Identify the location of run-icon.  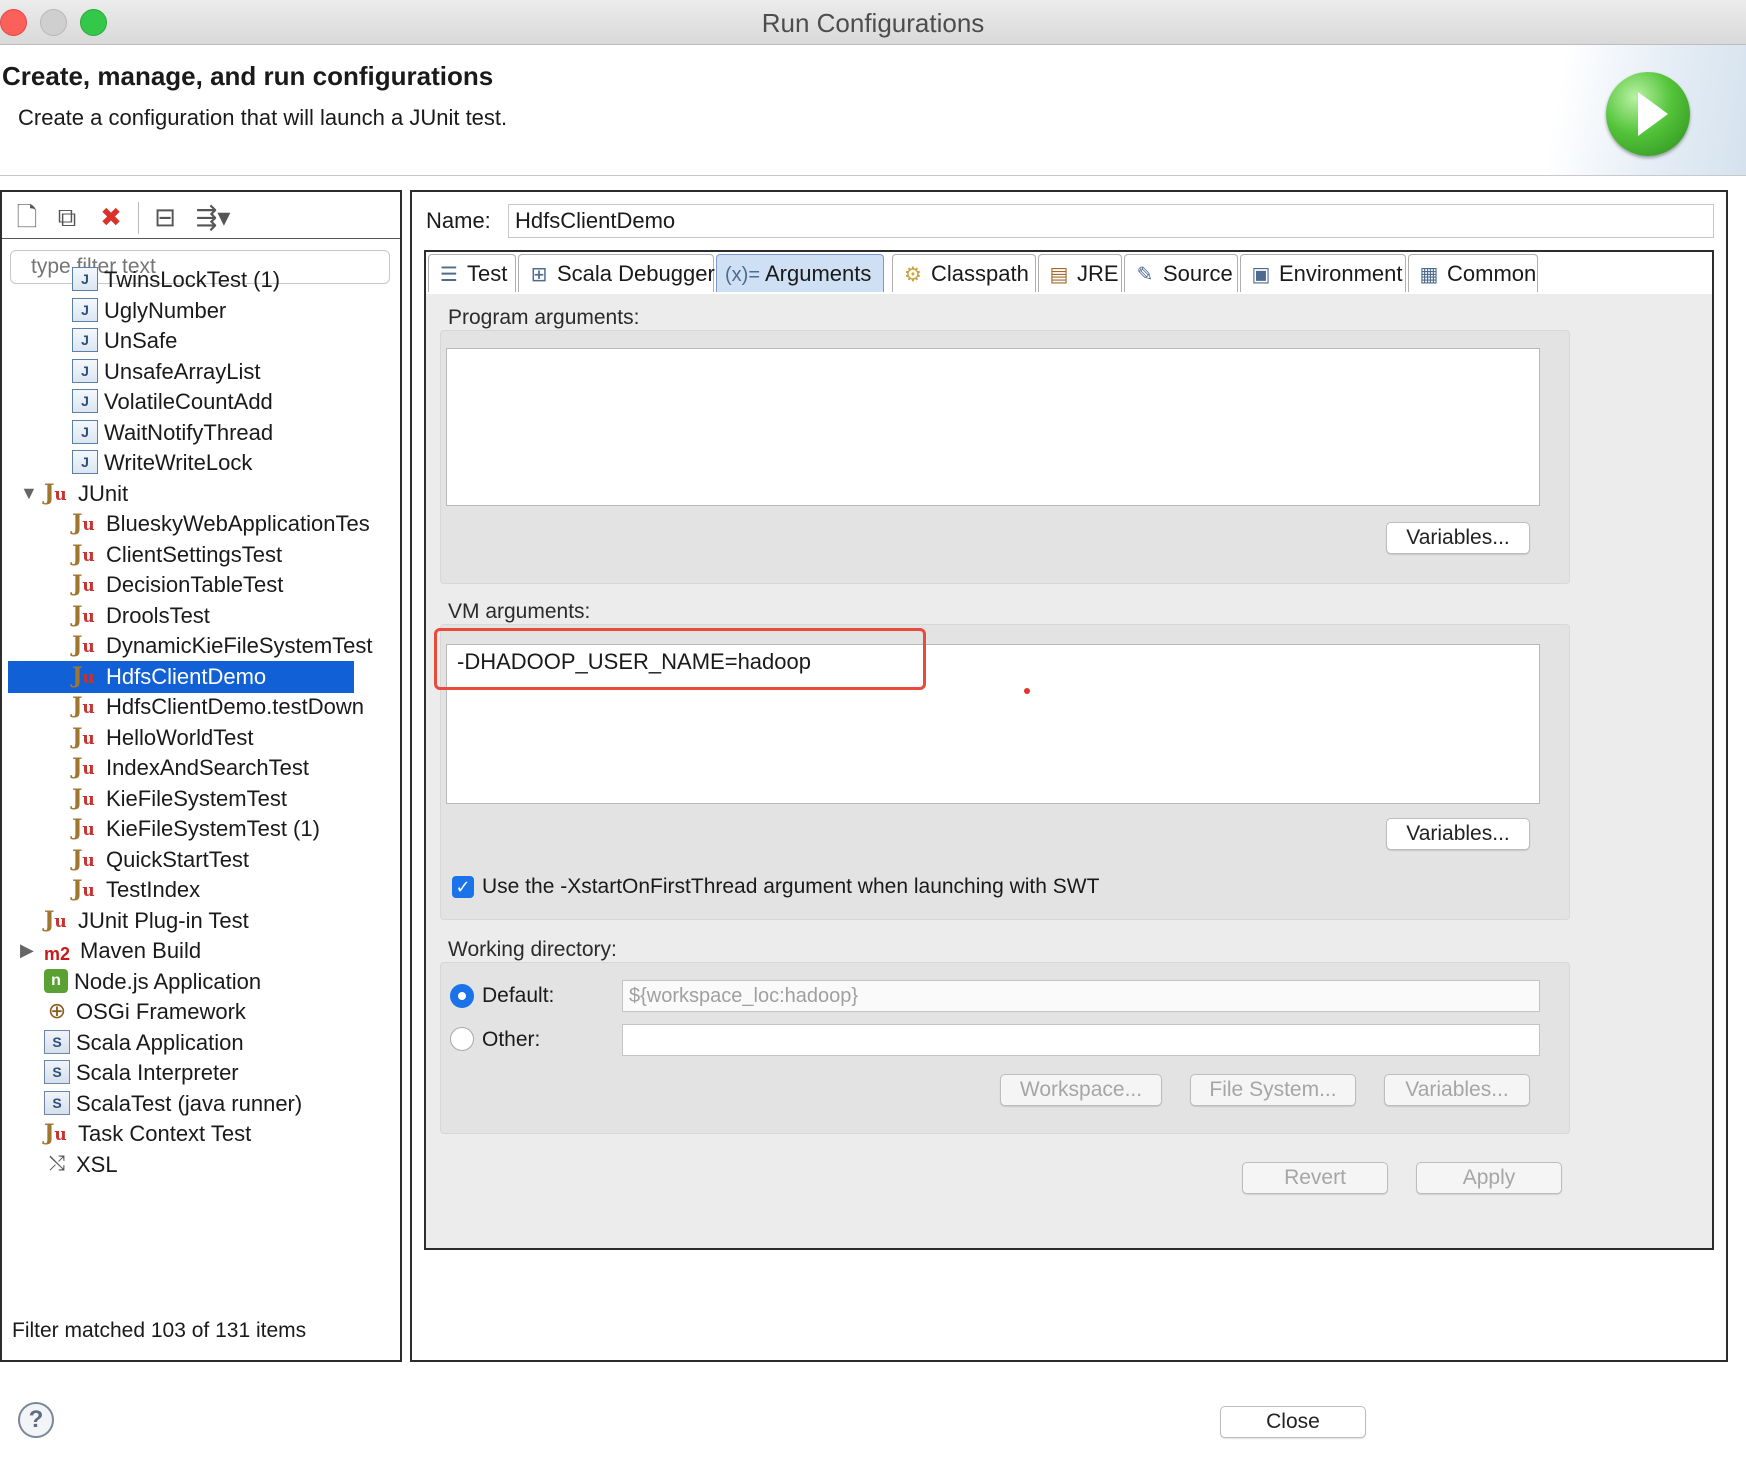
(1648, 114).